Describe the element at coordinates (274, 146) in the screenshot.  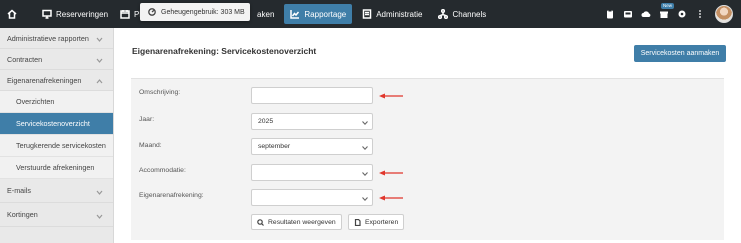
I see `maand-value: september` at that location.